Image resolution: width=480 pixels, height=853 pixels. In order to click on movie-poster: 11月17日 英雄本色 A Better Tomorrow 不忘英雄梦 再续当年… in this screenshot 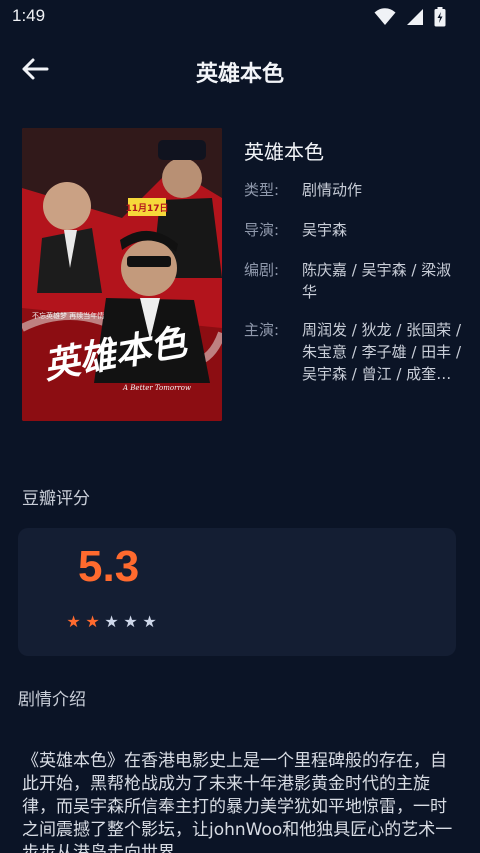, I will do `click(122, 274)`.